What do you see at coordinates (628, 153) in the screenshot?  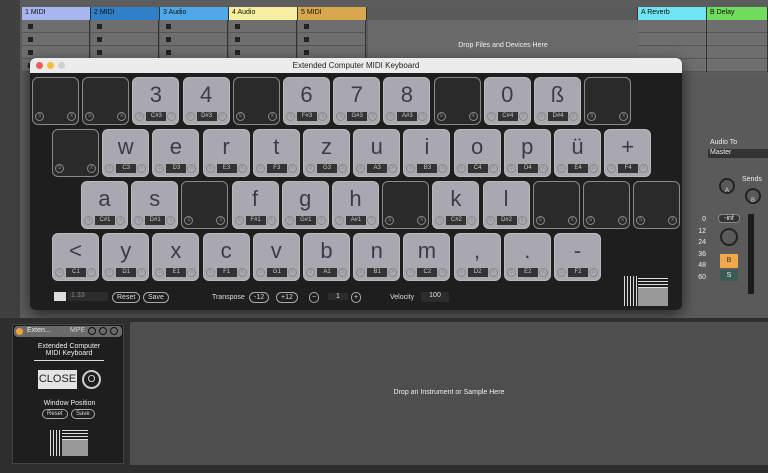 I see `key-note: + F4 S X` at bounding box center [628, 153].